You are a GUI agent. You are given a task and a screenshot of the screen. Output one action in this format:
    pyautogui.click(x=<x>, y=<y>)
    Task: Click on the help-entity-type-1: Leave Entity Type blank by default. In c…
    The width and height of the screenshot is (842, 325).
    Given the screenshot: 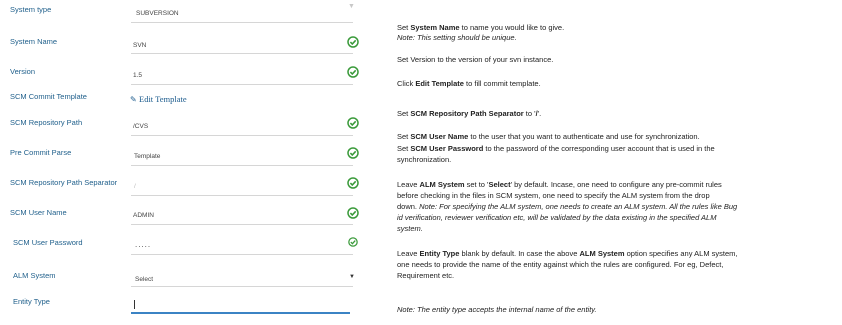 What is the action you would take?
    pyautogui.click(x=567, y=253)
    